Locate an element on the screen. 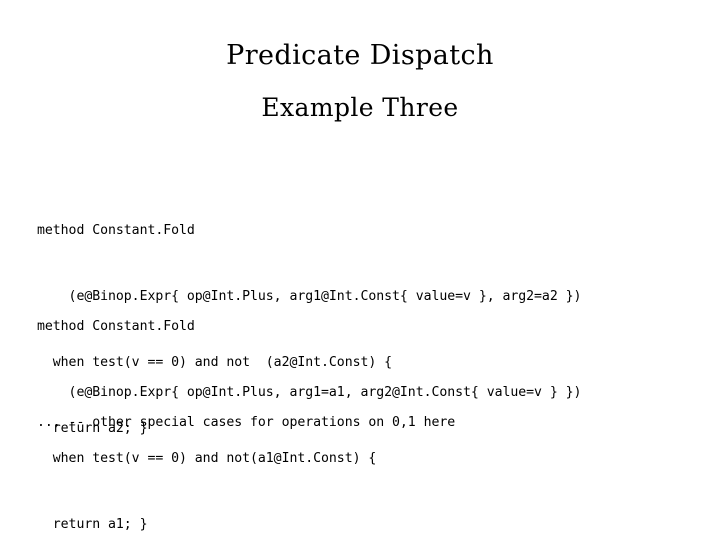 The image size is (720, 540). page-subtitle: Example Three is located at coordinates (360, 107).